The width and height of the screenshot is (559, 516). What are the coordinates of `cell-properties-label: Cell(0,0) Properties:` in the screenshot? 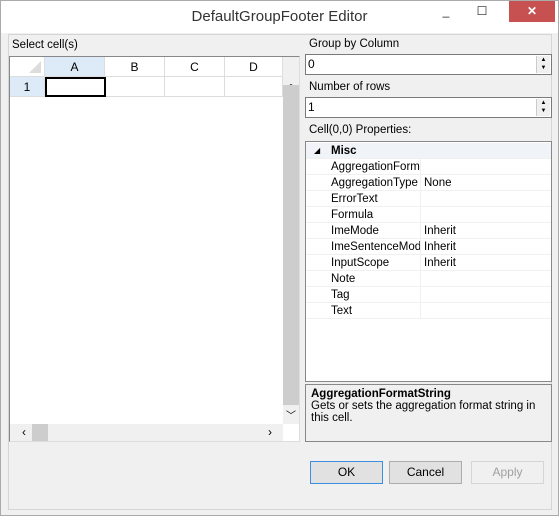 It's located at (360, 130).